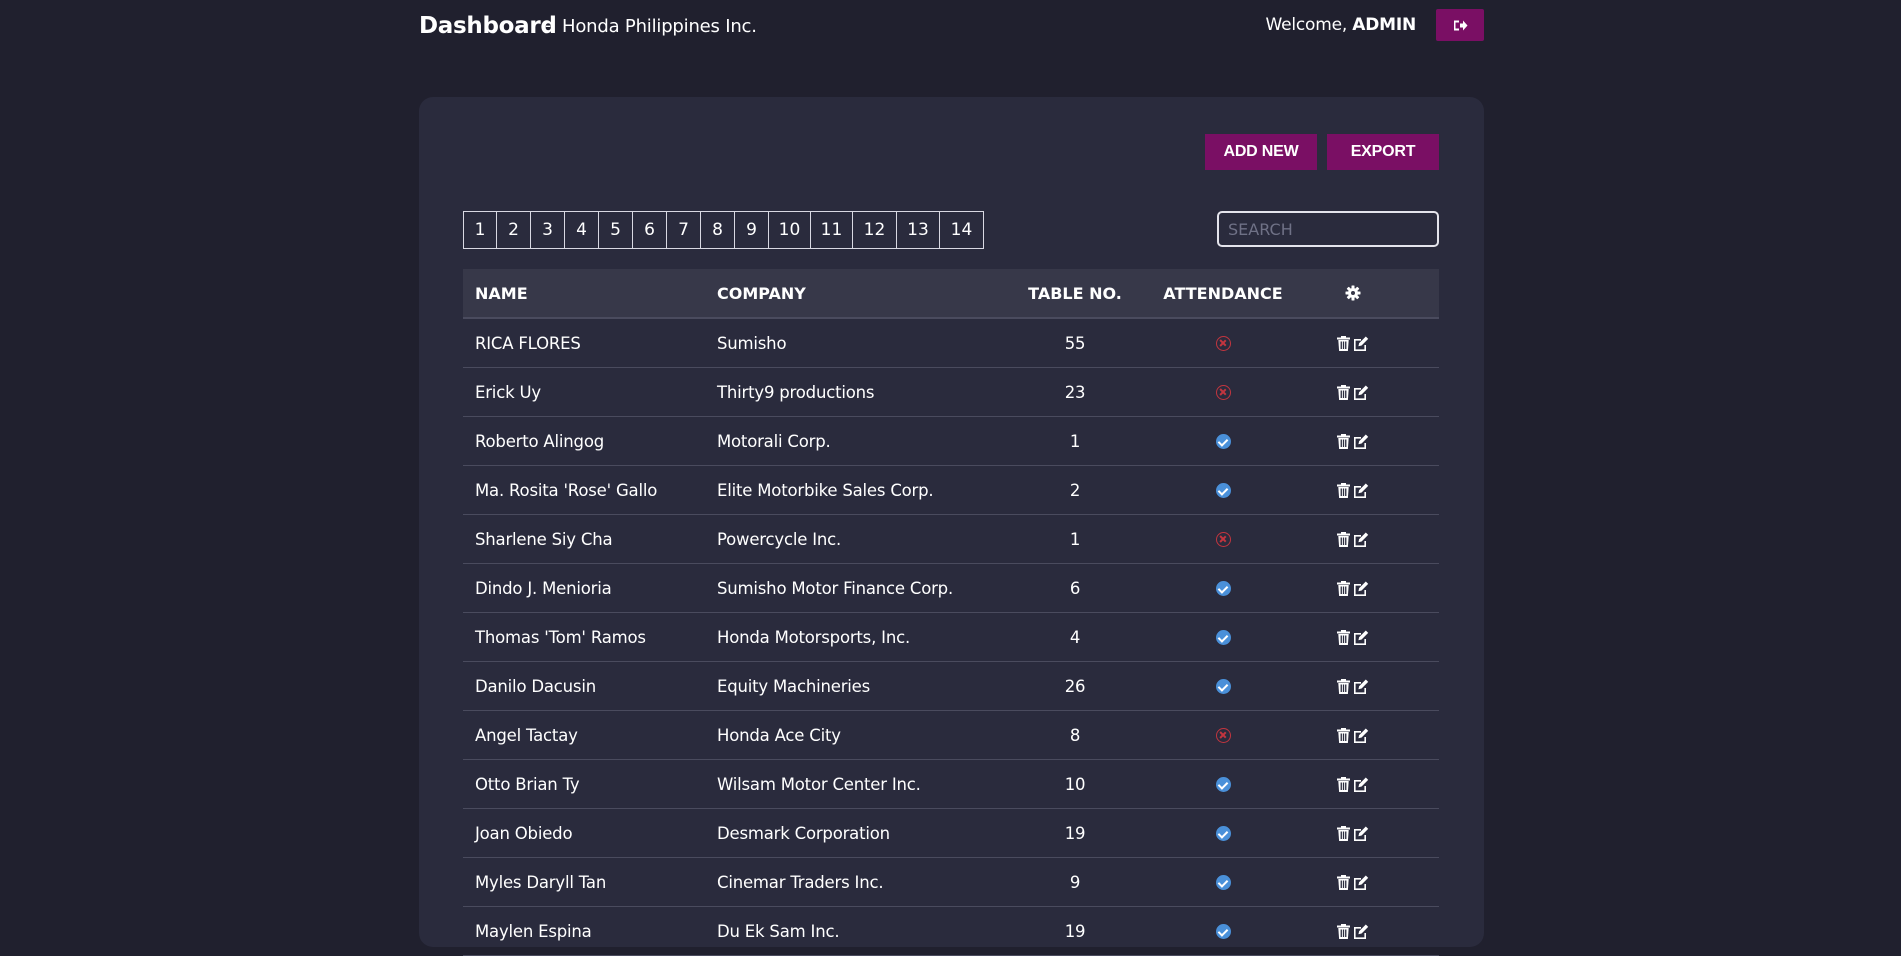 This screenshot has height=956, width=1901. I want to click on table-row: Myles Daryll Tan Cinemar Traders Inc. 9, so click(951, 882).